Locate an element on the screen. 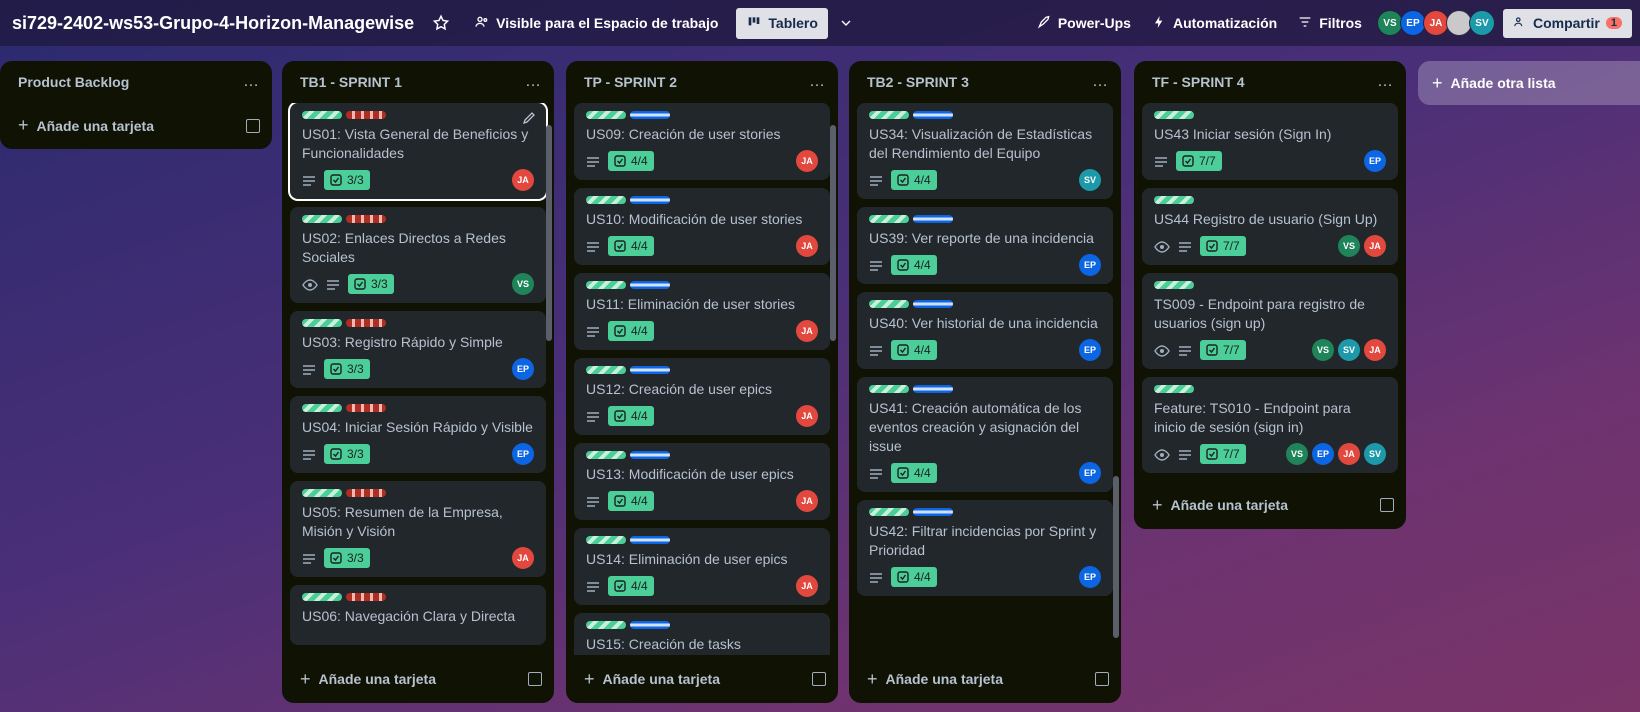 The image size is (1640, 712). filters-button: Filtros is located at coordinates (1329, 23).